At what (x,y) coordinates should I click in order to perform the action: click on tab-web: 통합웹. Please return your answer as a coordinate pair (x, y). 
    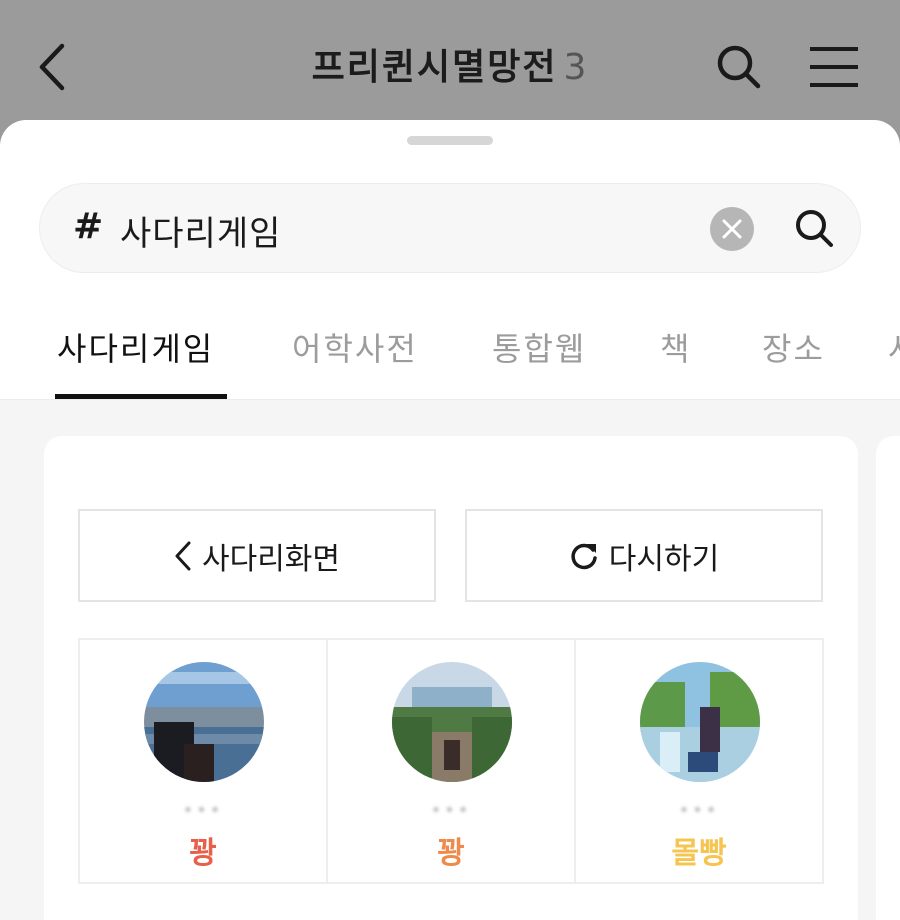
    Looking at the image, I should click on (539, 347).